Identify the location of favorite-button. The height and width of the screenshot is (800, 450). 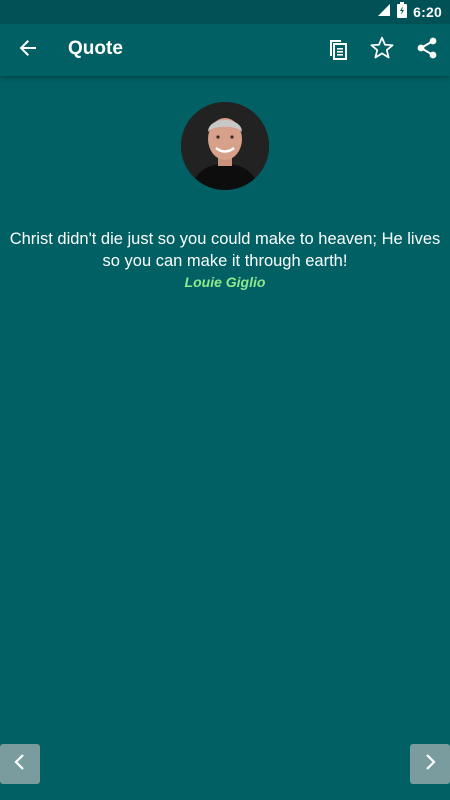
(382, 50).